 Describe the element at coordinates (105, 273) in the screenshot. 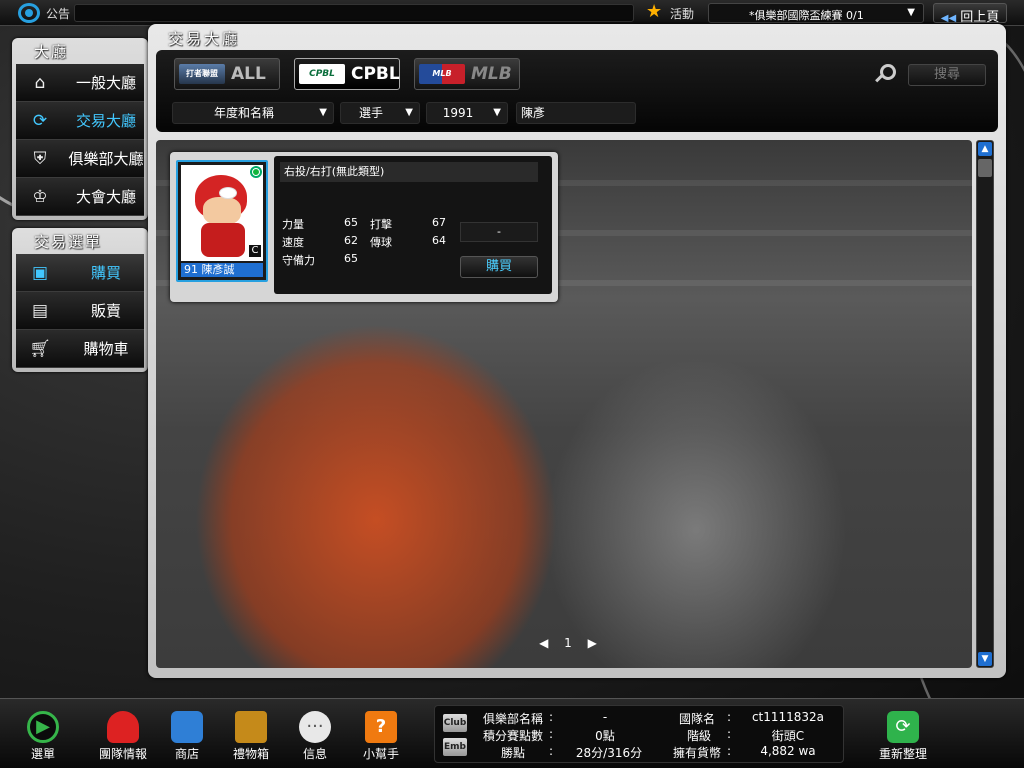

I see `sidebar-item-label: 購買` at that location.